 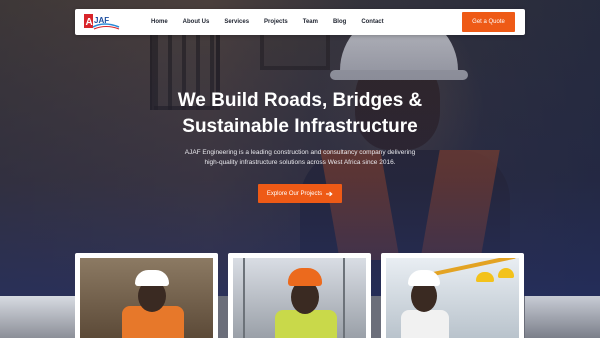 What do you see at coordinates (300, 100) in the screenshot?
I see `hero-title-line: We Build Roads, Bridges &` at bounding box center [300, 100].